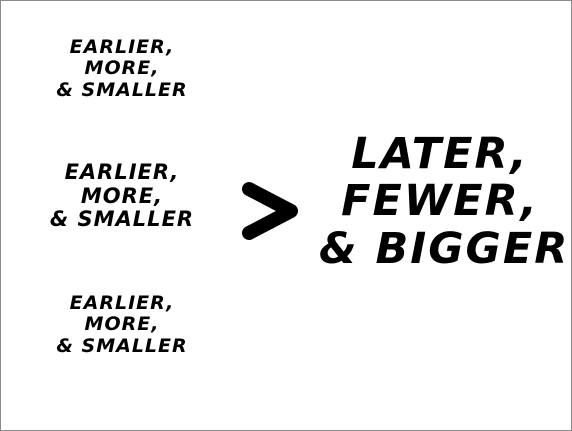  Describe the element at coordinates (122, 47) in the screenshot. I see `left-group-1-line-1: EARLIER,` at that location.